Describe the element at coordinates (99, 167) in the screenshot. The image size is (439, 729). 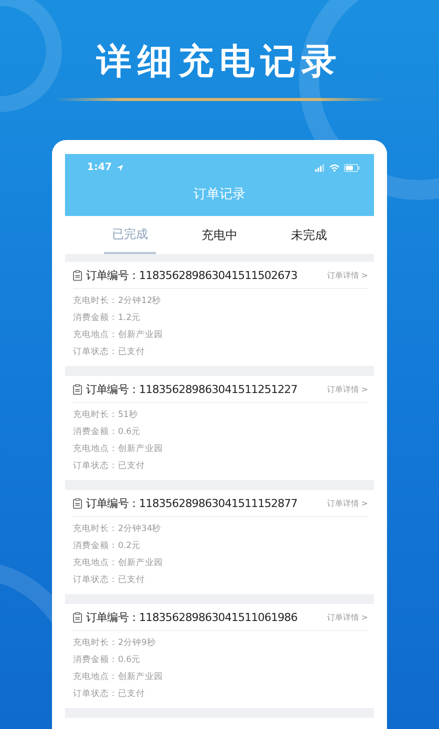
I see `status-time: 1:47` at that location.